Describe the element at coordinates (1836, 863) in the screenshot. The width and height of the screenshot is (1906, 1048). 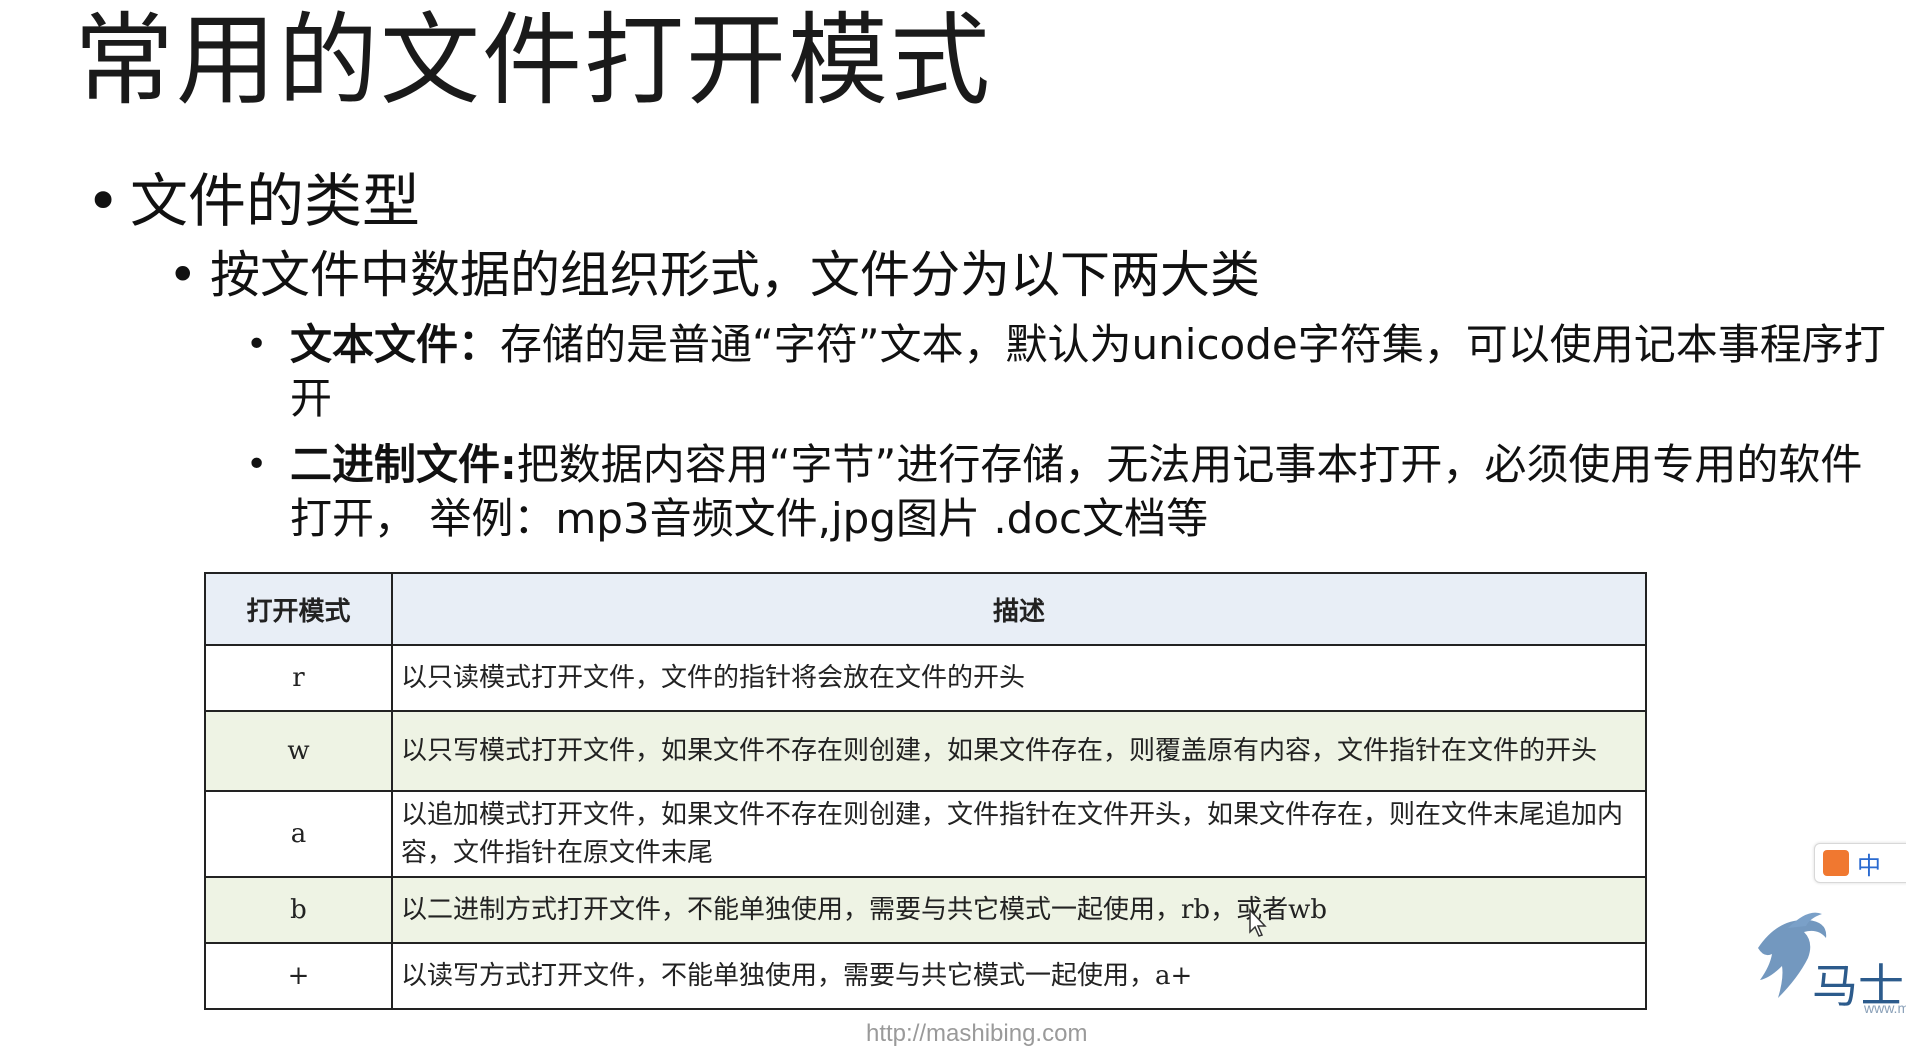
I see `ime-logo-icon` at that location.